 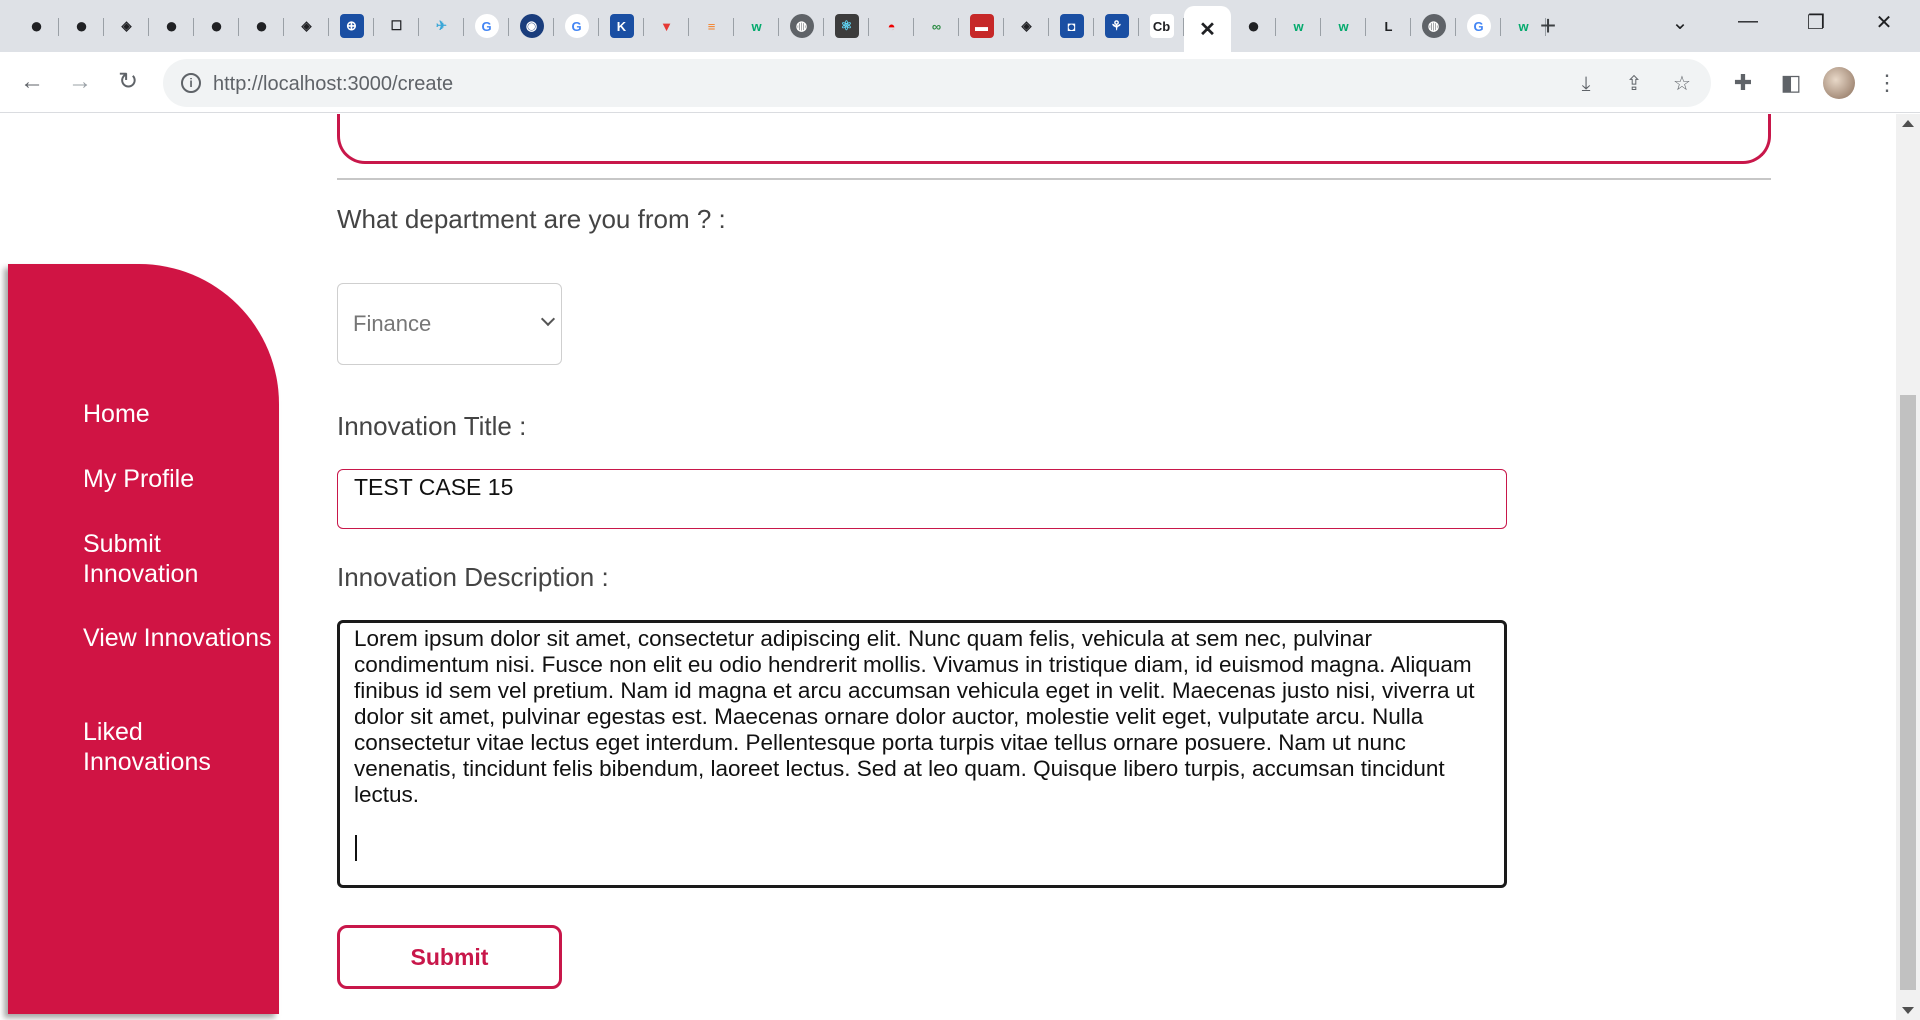 I want to click on share-icon: ⇪, so click(x=1634, y=84).